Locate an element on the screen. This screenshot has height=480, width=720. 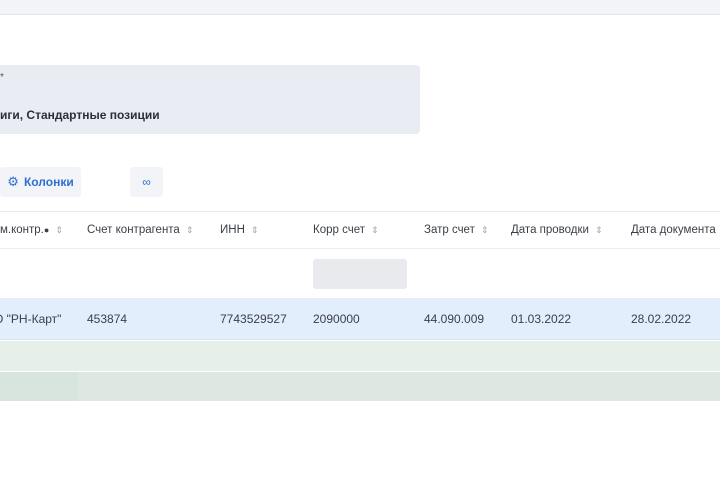
panel-value: иги, Стандартные позиции is located at coordinates (80, 115).